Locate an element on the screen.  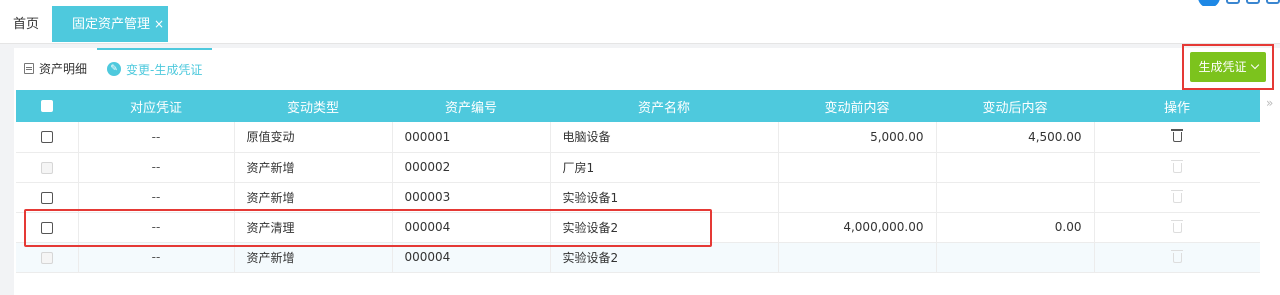
before-cell: 4,000,000.00 is located at coordinates (857, 227).